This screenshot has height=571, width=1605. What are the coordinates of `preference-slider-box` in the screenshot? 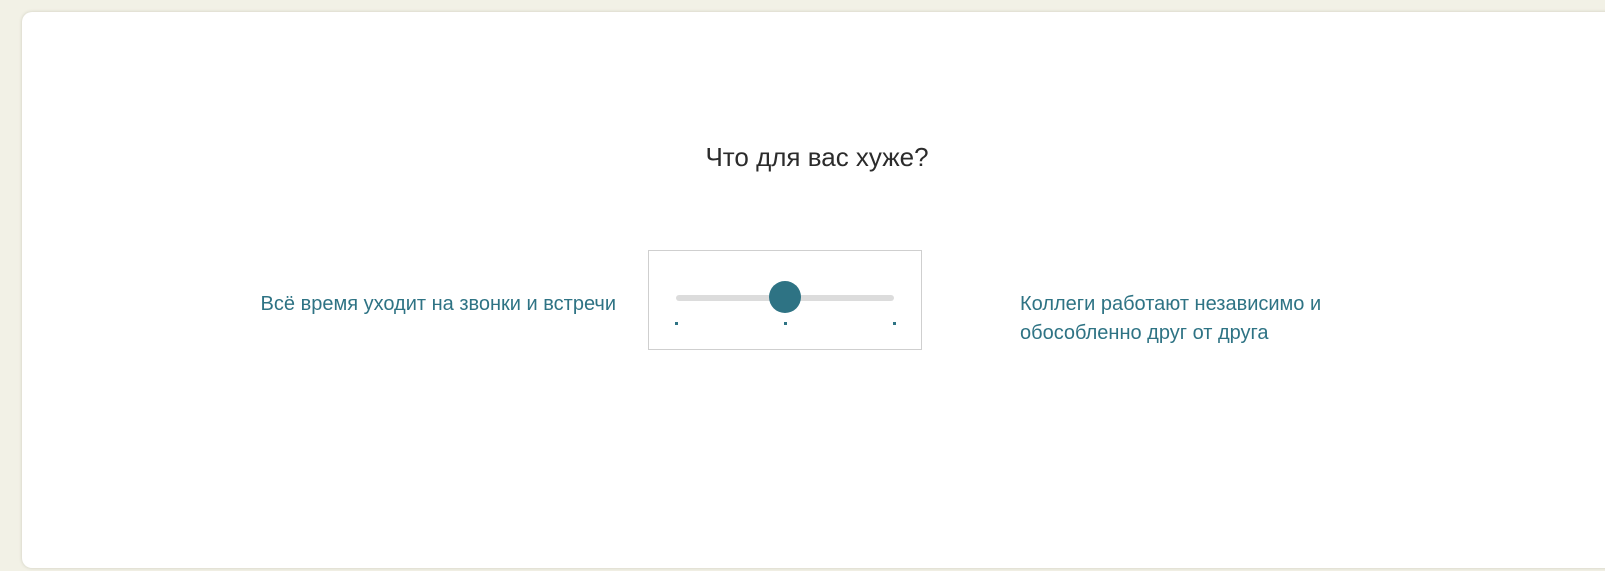 It's located at (785, 300).